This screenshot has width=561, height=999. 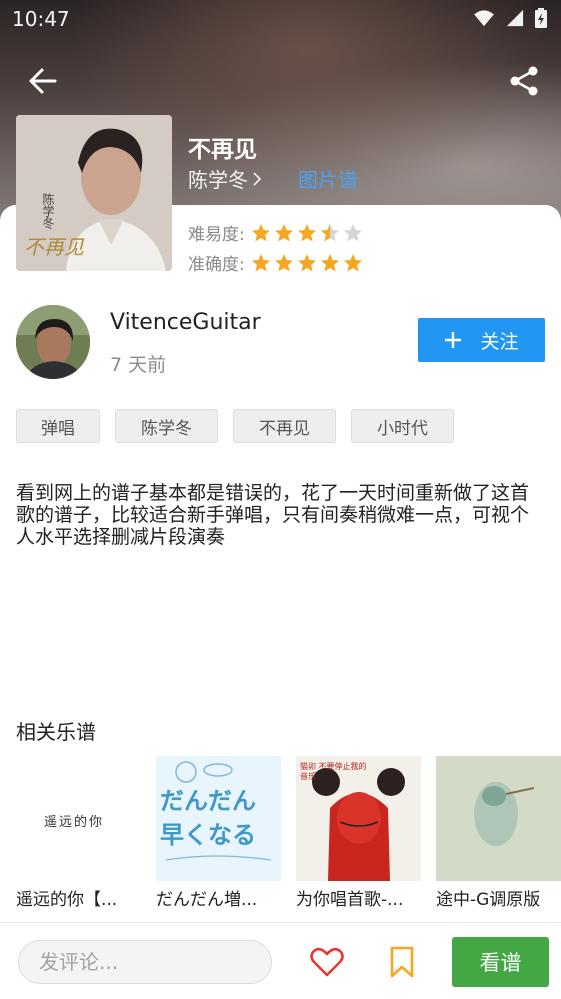 I want to click on tag-chip: 陈学冬, so click(x=166, y=426).